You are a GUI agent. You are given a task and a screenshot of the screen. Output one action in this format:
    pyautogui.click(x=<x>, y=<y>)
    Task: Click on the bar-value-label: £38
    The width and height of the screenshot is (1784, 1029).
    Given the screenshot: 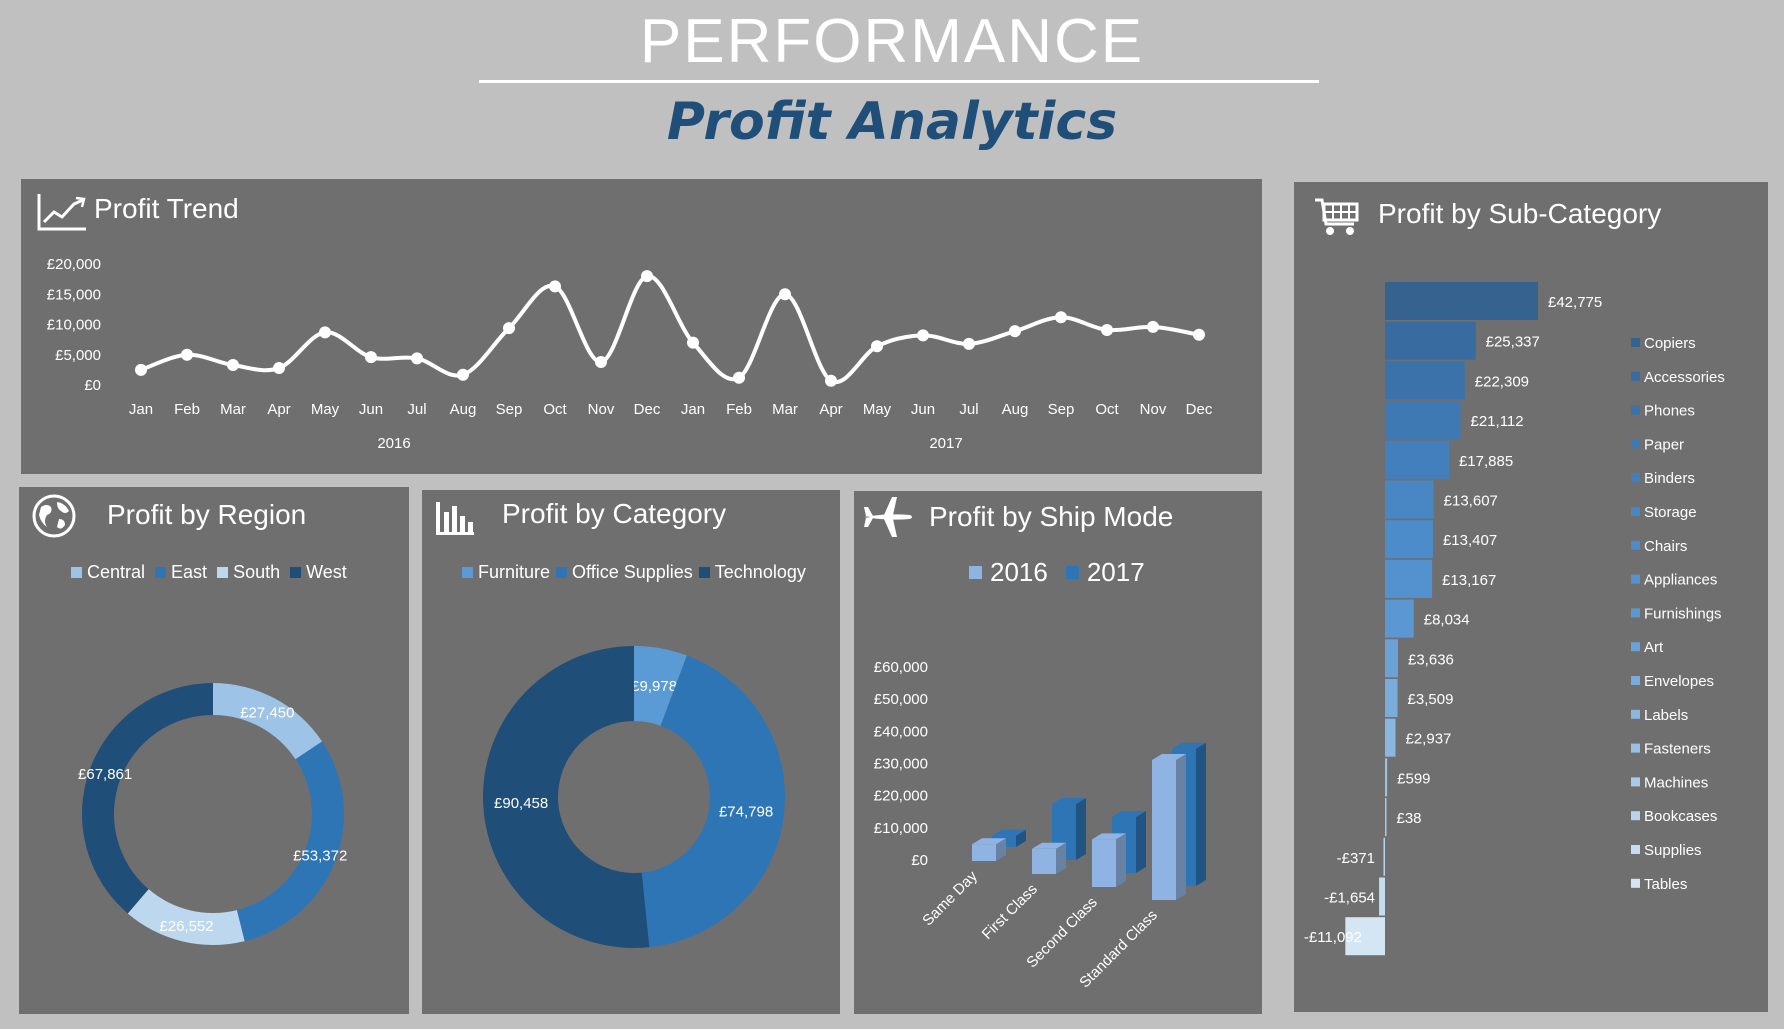 What is the action you would take?
    pyautogui.click(x=1409, y=818)
    